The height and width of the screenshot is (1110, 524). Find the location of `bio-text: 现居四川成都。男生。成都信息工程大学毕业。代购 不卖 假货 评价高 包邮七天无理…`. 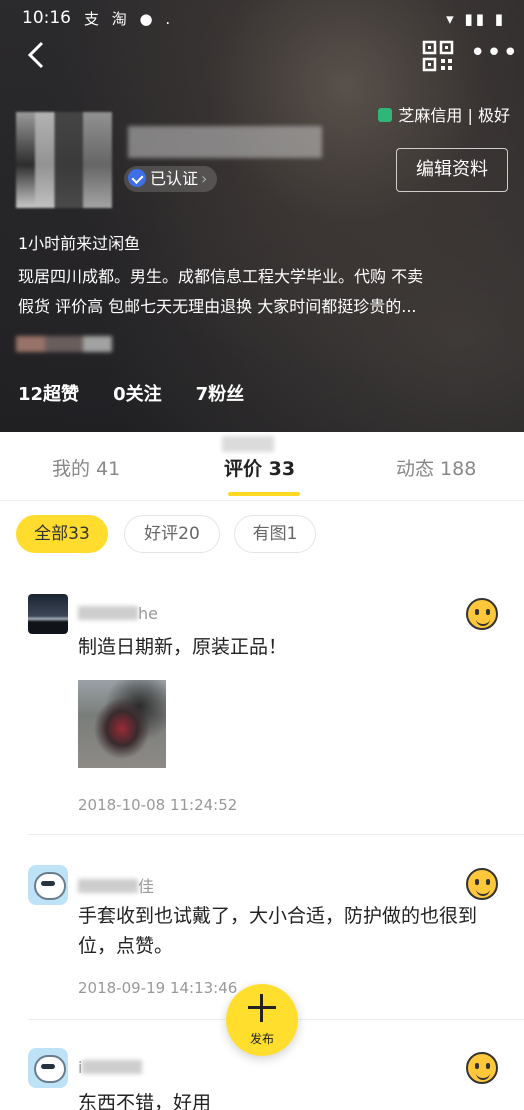

bio-text: 现居四川成都。男生。成都信息工程大学毕业。代购 不卖 假货 评价高 包邮七天无理… is located at coordinates (264, 292).